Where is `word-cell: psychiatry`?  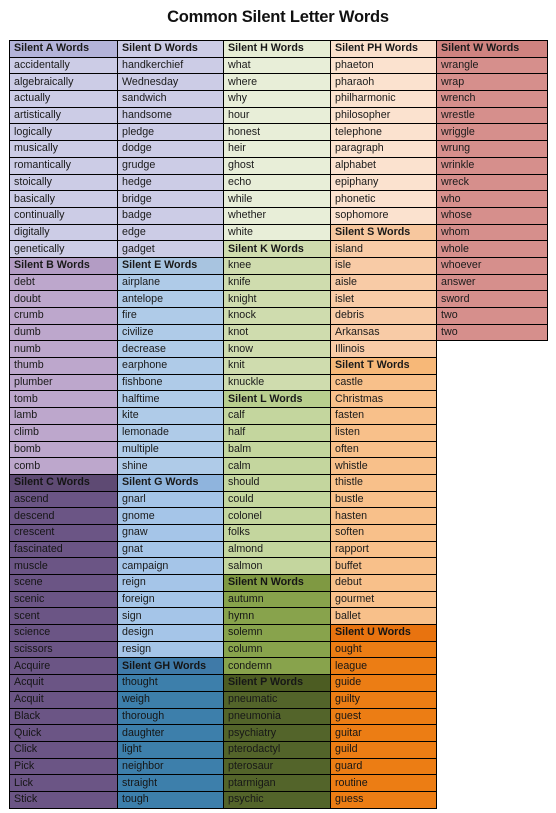 word-cell: psychiatry is located at coordinates (277, 733).